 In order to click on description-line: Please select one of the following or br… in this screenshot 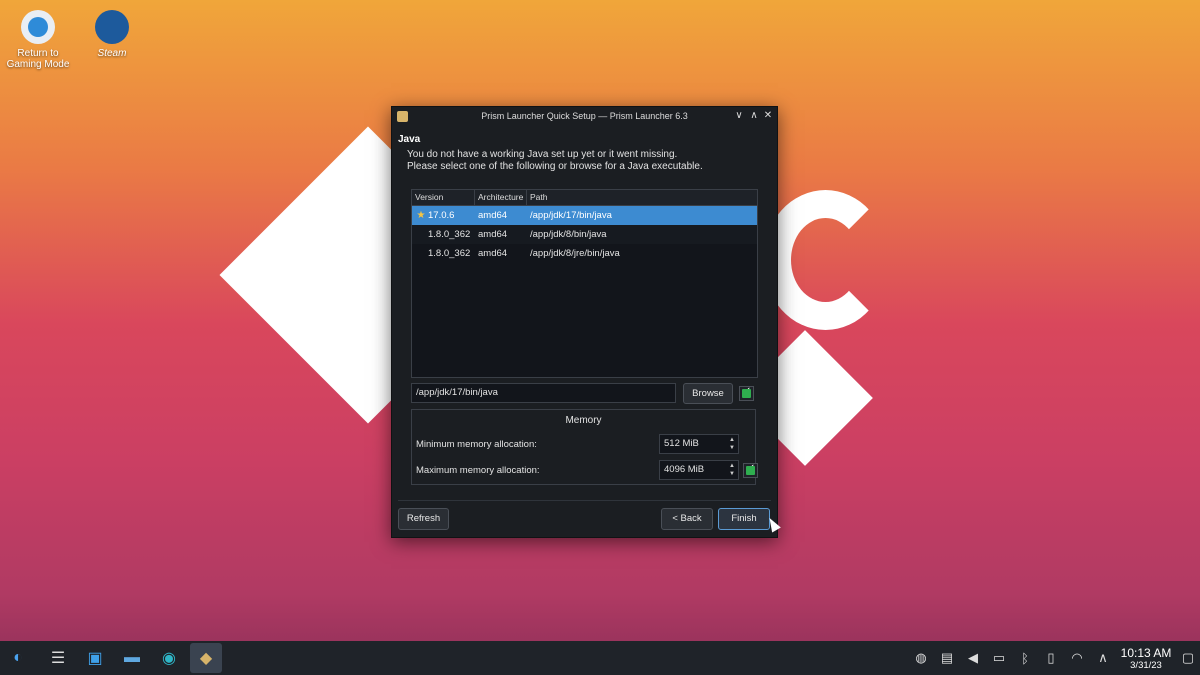, I will do `click(555, 166)`.